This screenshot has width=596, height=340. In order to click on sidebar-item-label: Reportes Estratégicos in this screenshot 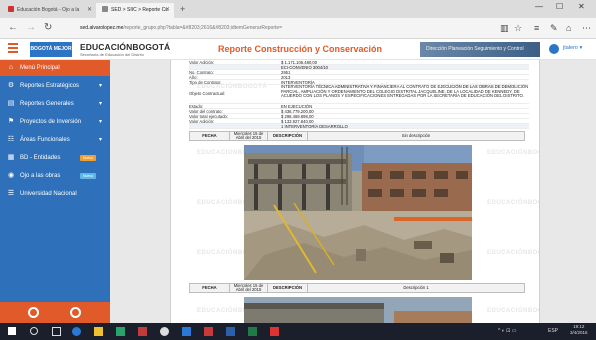, I will do `click(50, 86)`.